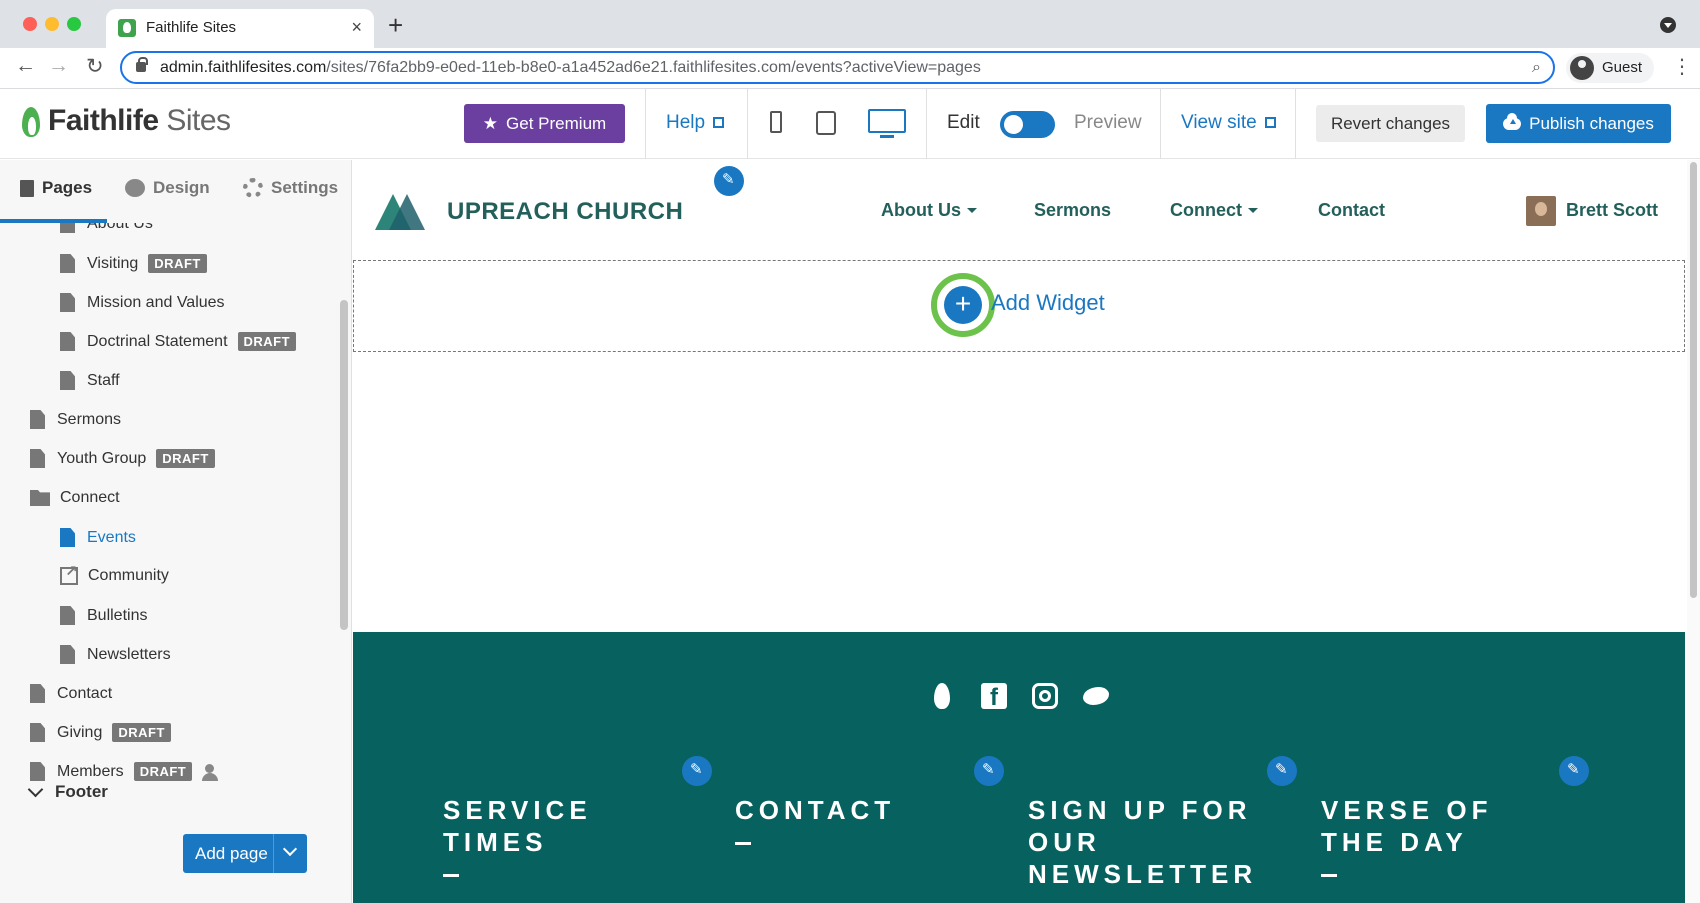 This screenshot has height=903, width=1700. What do you see at coordinates (75, 498) in the screenshot?
I see `folder-connect: Connect` at bounding box center [75, 498].